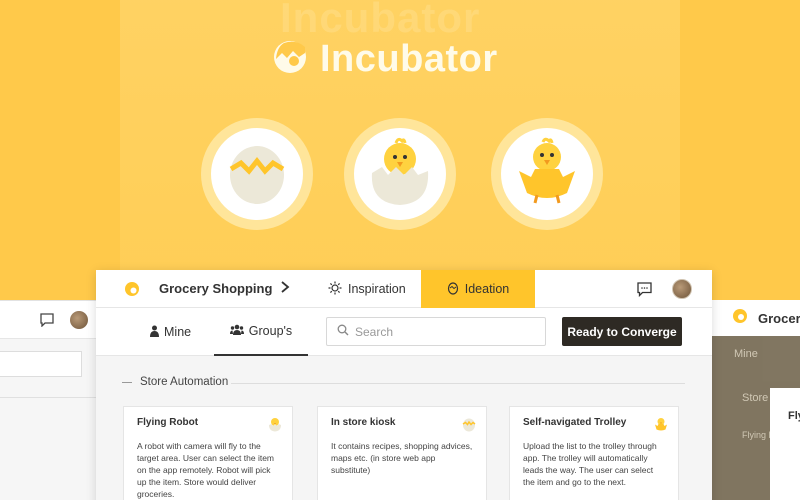  Describe the element at coordinates (343, 332) in the screenshot. I see `search-icon` at that location.